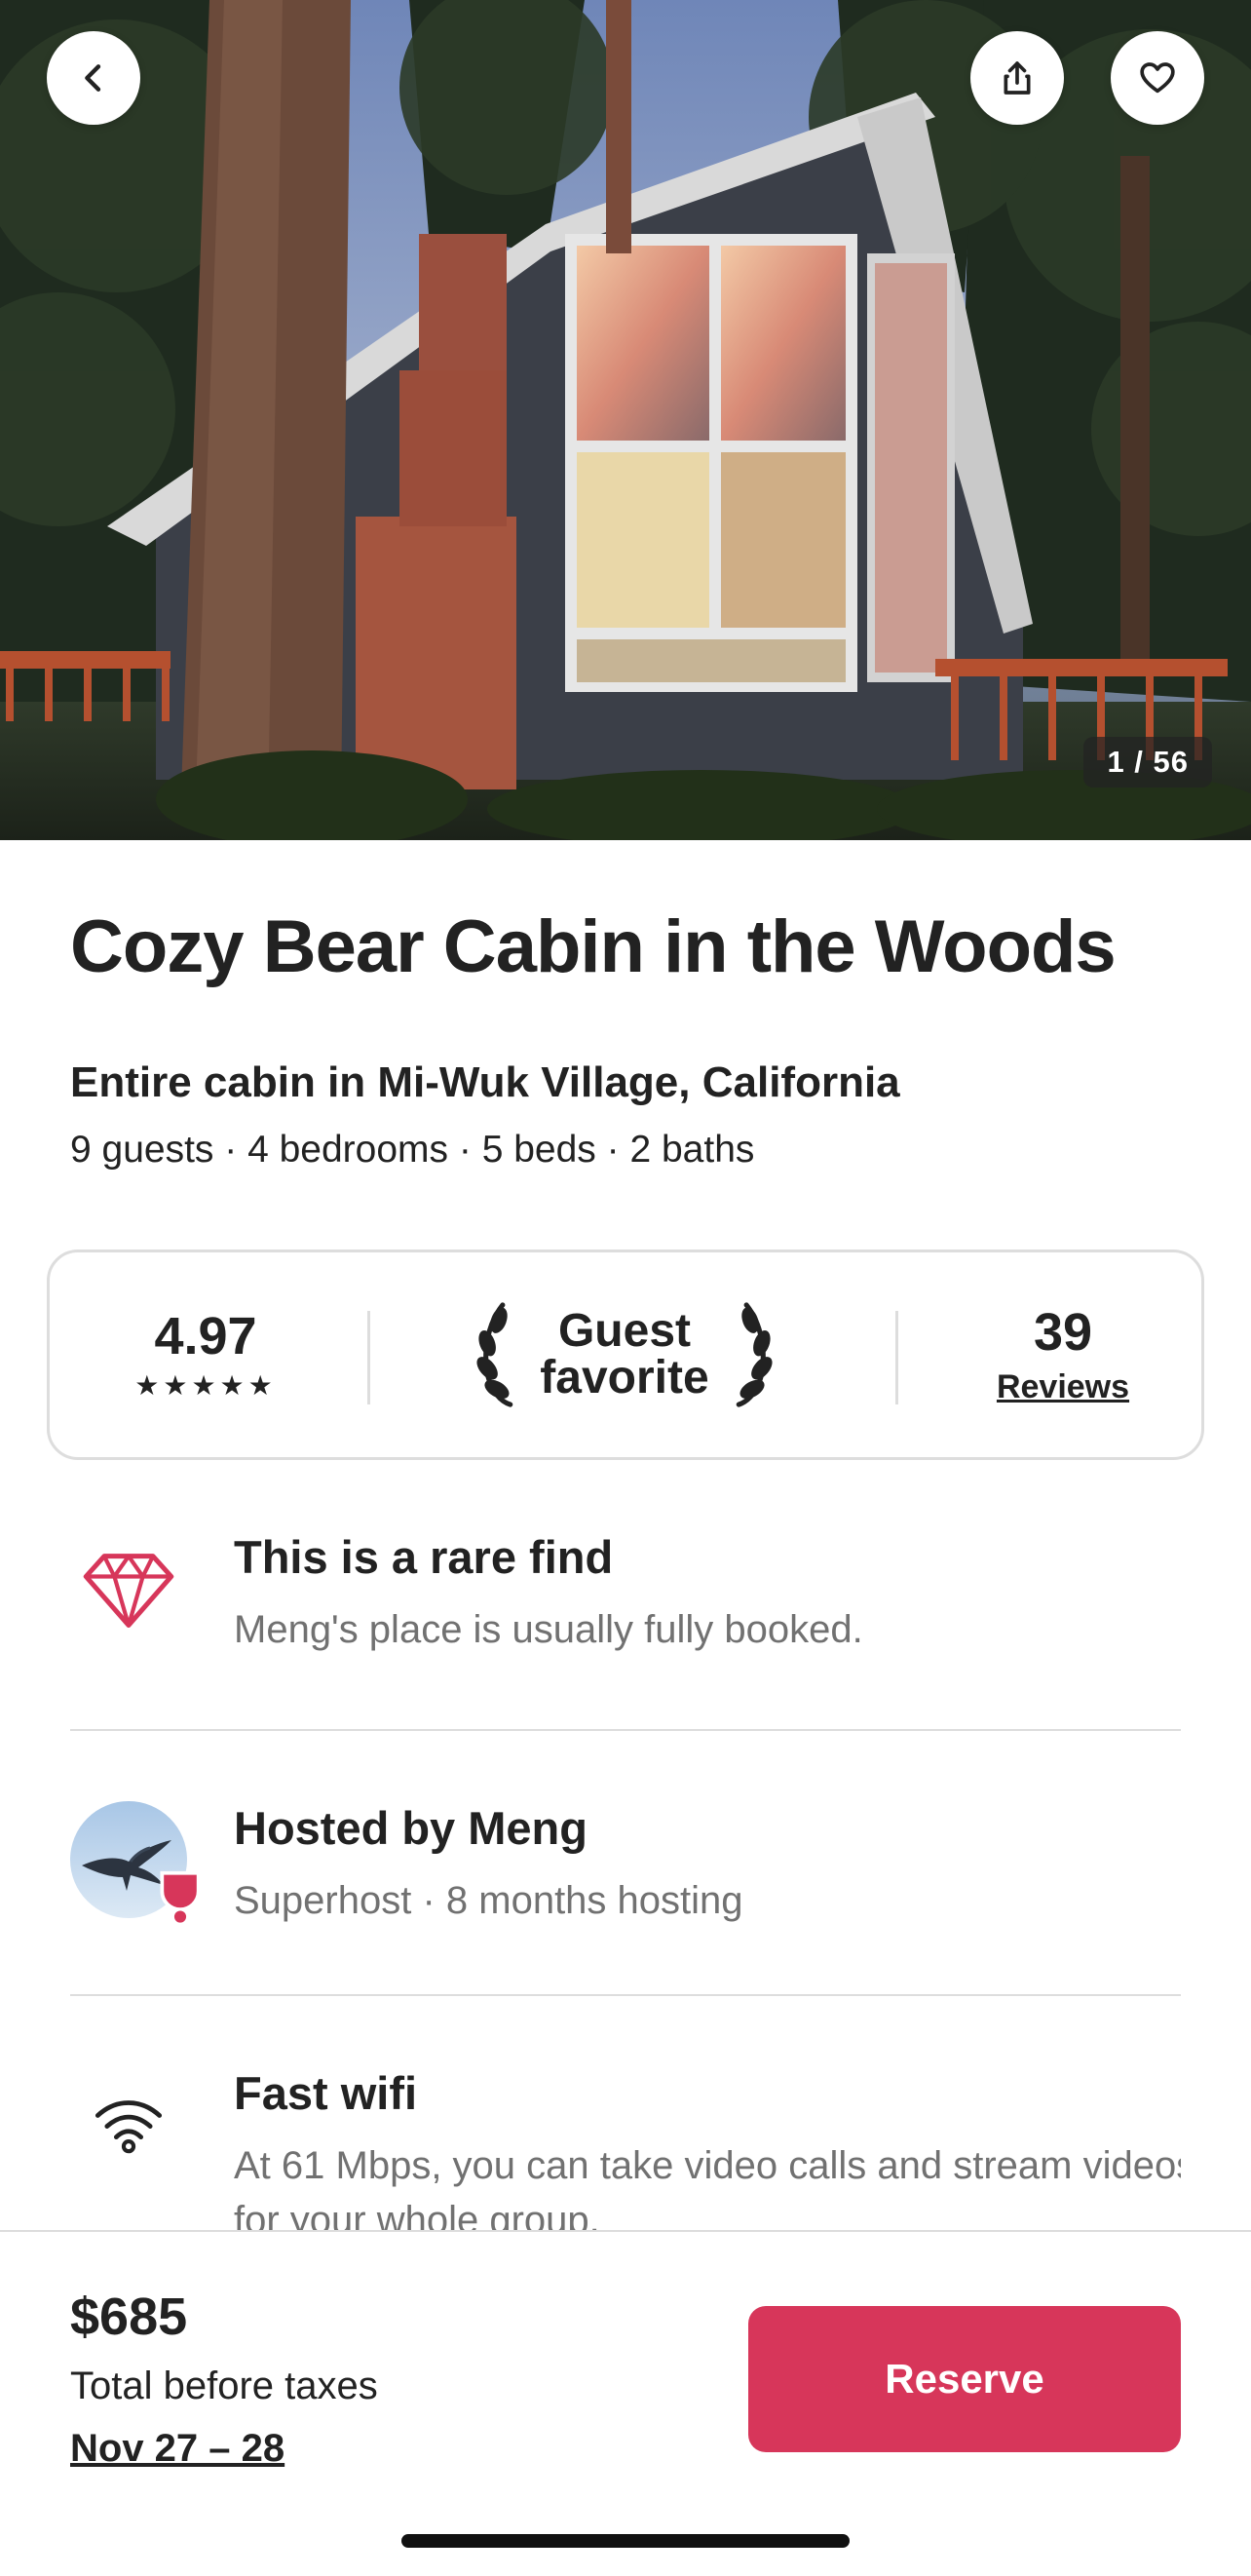  I want to click on diamond-icon, so click(128, 1591).